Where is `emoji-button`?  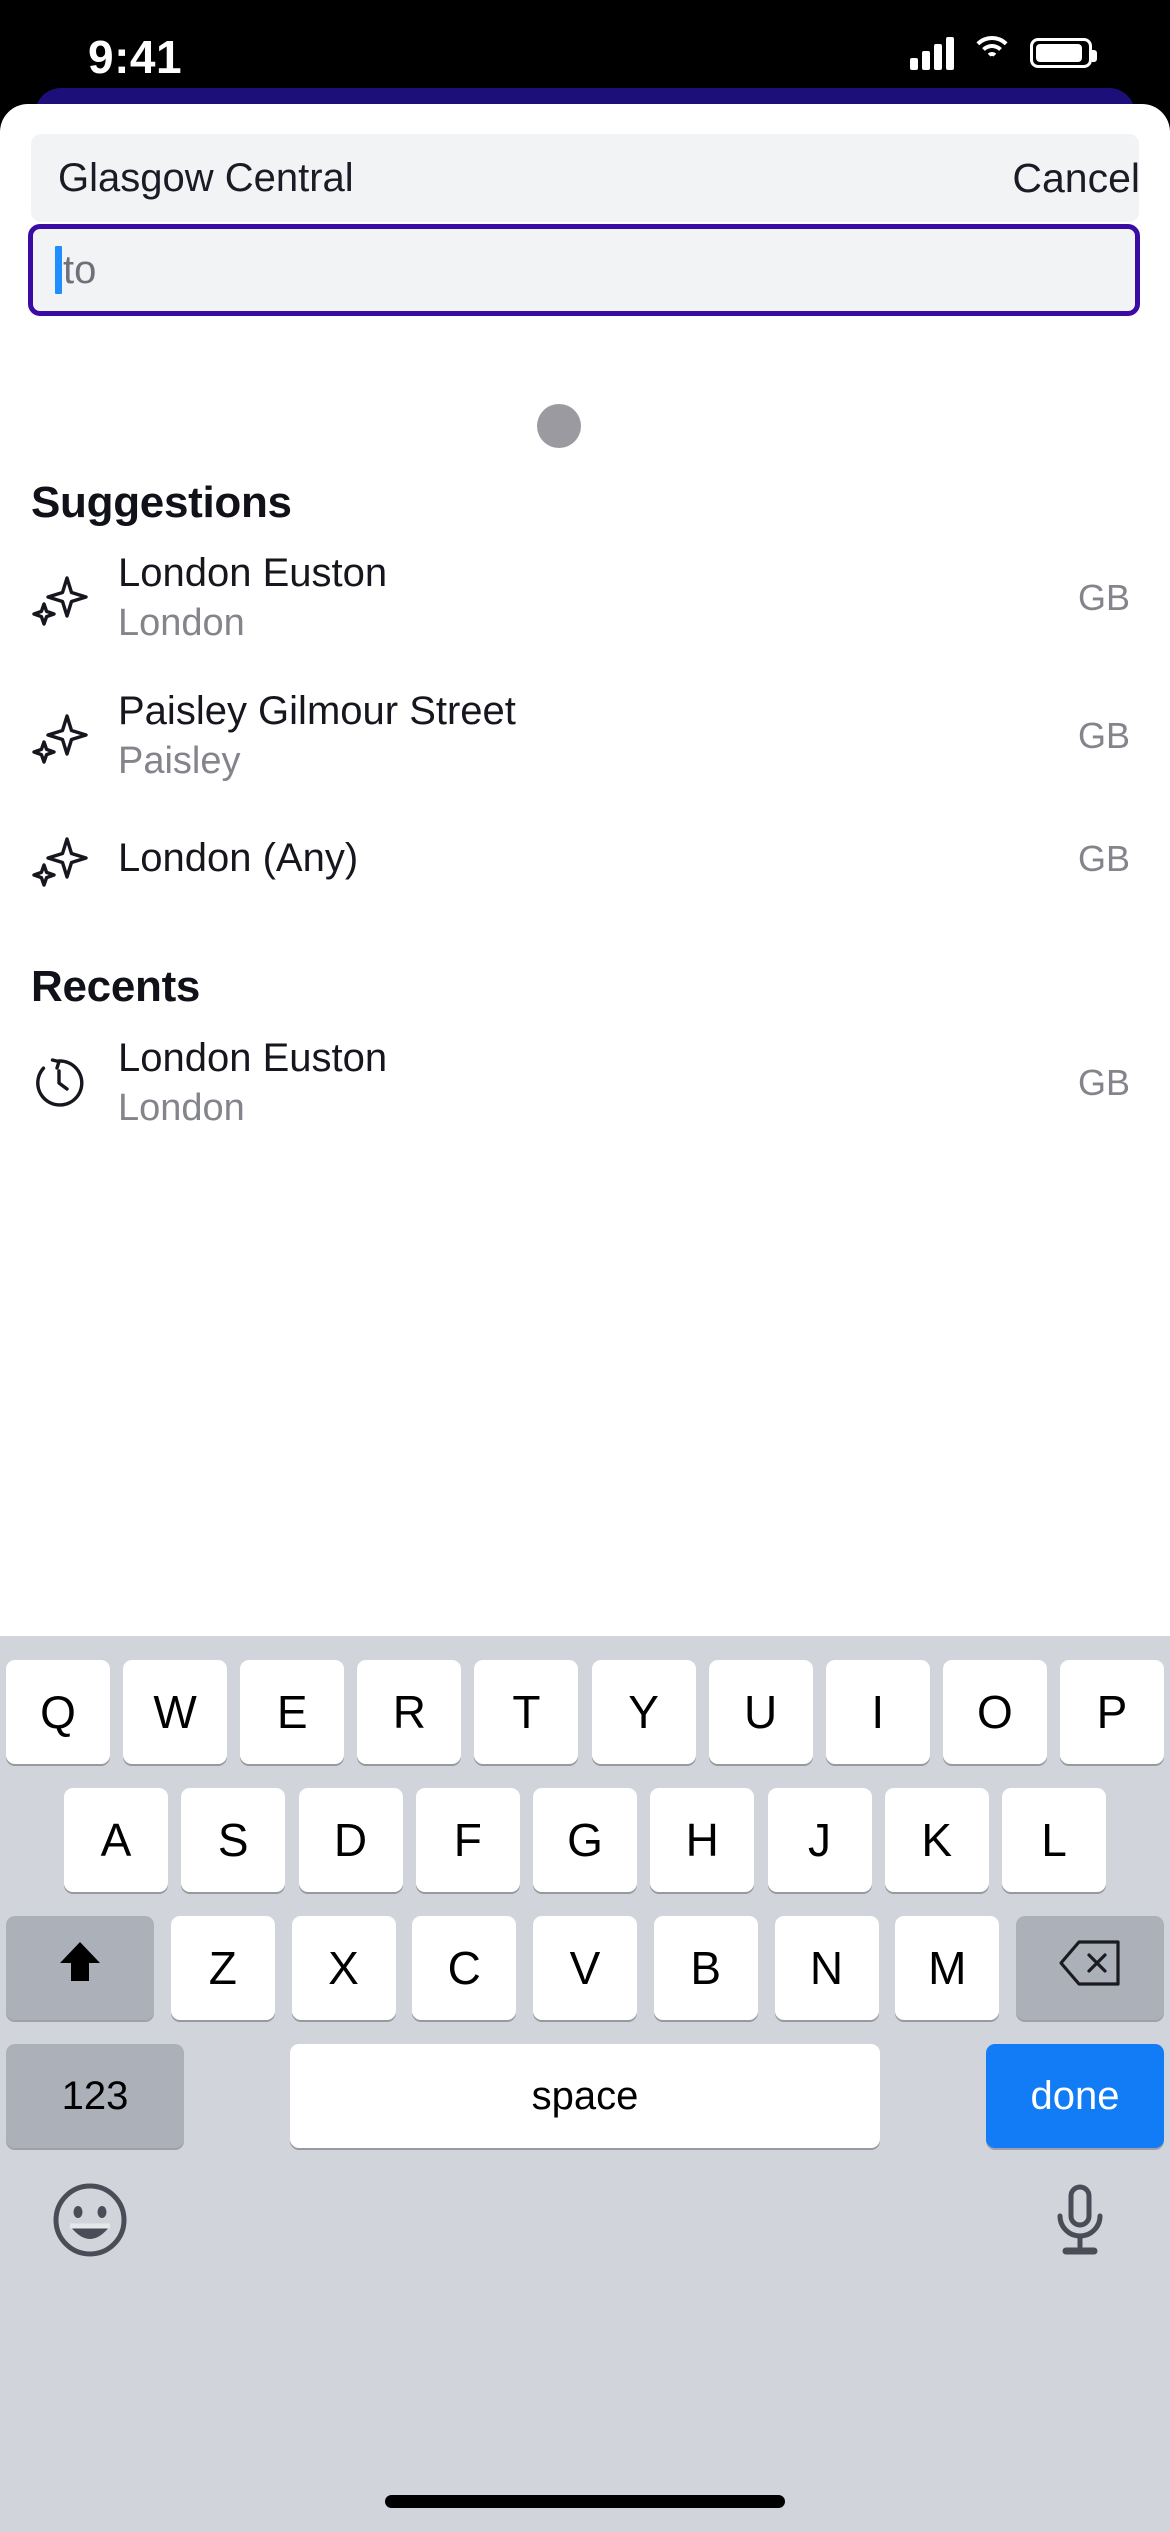 emoji-button is located at coordinates (90, 2220).